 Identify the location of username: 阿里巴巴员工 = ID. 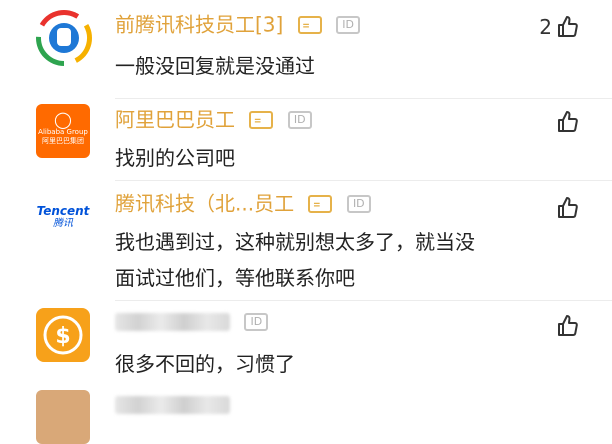
(213, 118).